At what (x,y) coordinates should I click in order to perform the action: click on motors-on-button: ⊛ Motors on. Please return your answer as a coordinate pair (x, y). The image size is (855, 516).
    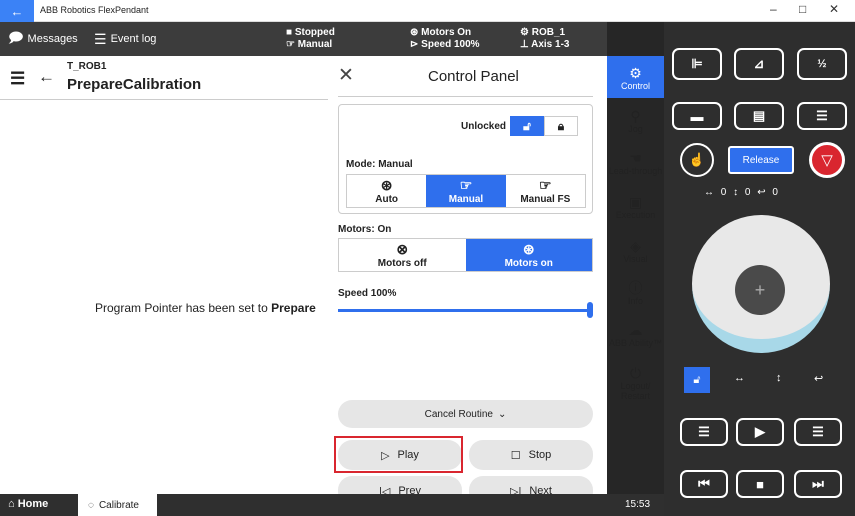
    Looking at the image, I should click on (528, 255).